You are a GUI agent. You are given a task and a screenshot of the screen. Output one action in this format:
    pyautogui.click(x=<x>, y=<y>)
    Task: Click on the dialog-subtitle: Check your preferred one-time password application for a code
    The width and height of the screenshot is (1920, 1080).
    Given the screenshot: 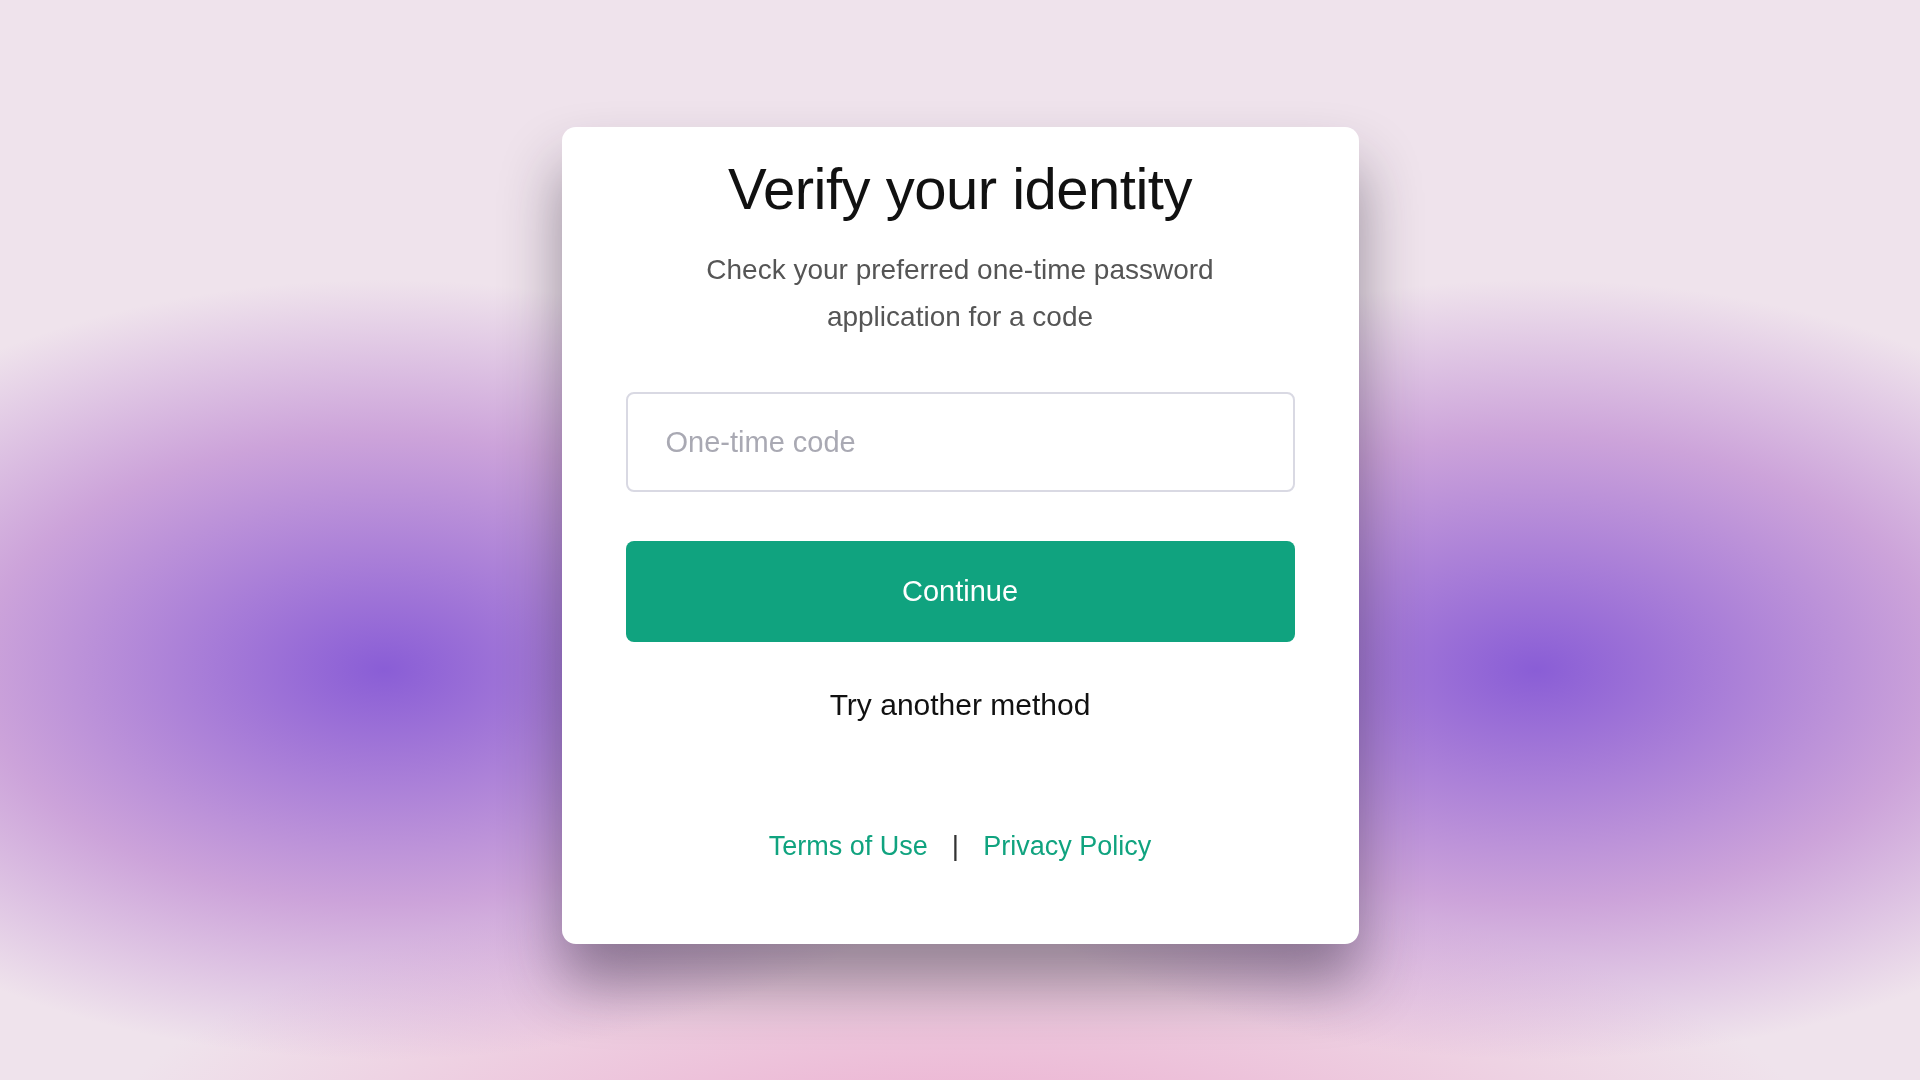 What is the action you would take?
    pyautogui.click(x=960, y=293)
    